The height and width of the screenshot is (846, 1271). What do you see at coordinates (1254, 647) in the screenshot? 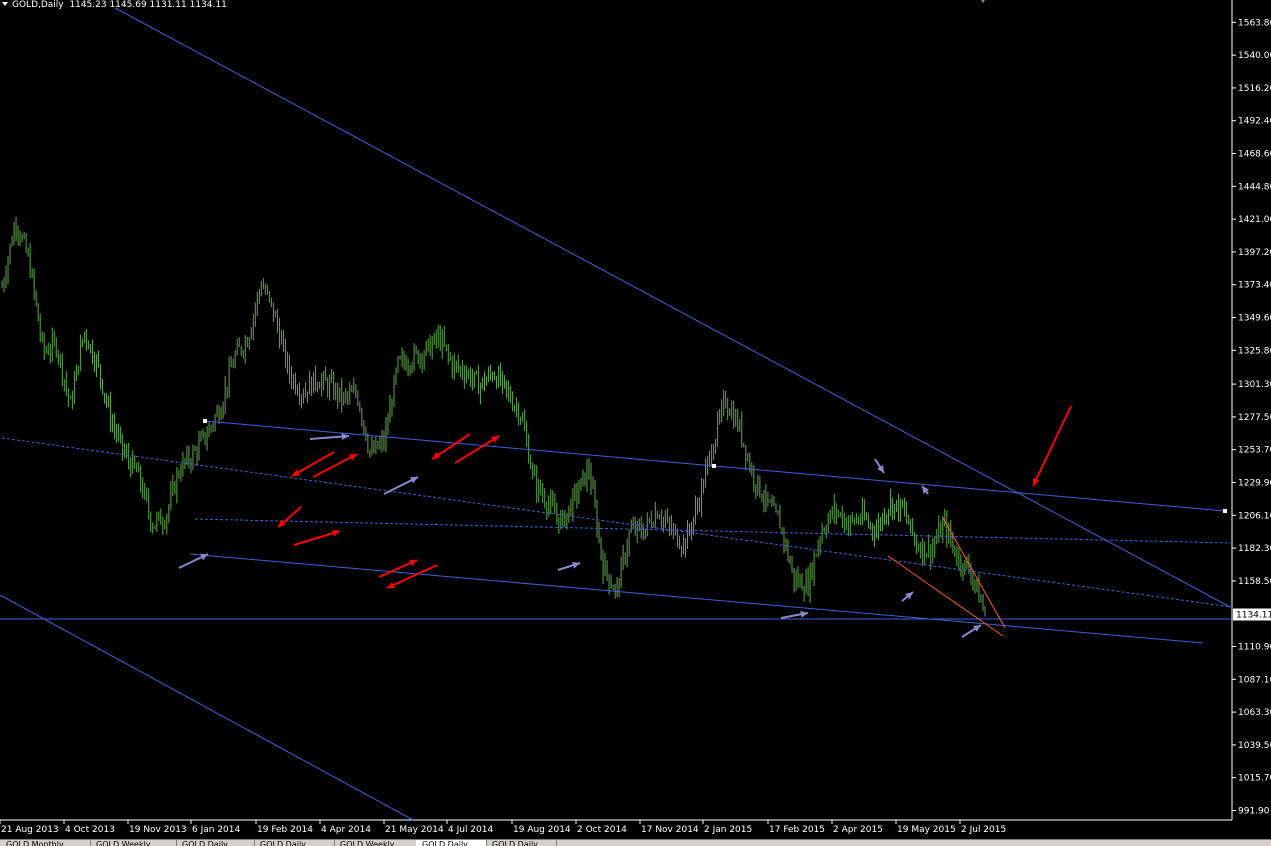
I see `price-tick-label: 1110.90` at bounding box center [1254, 647].